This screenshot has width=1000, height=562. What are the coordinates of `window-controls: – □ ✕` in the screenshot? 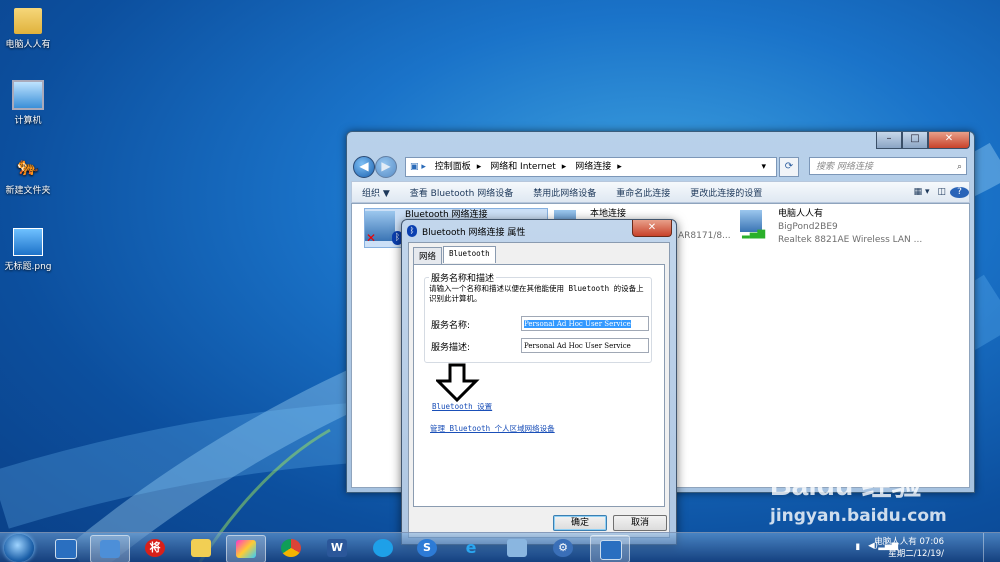 It's located at (923, 140).